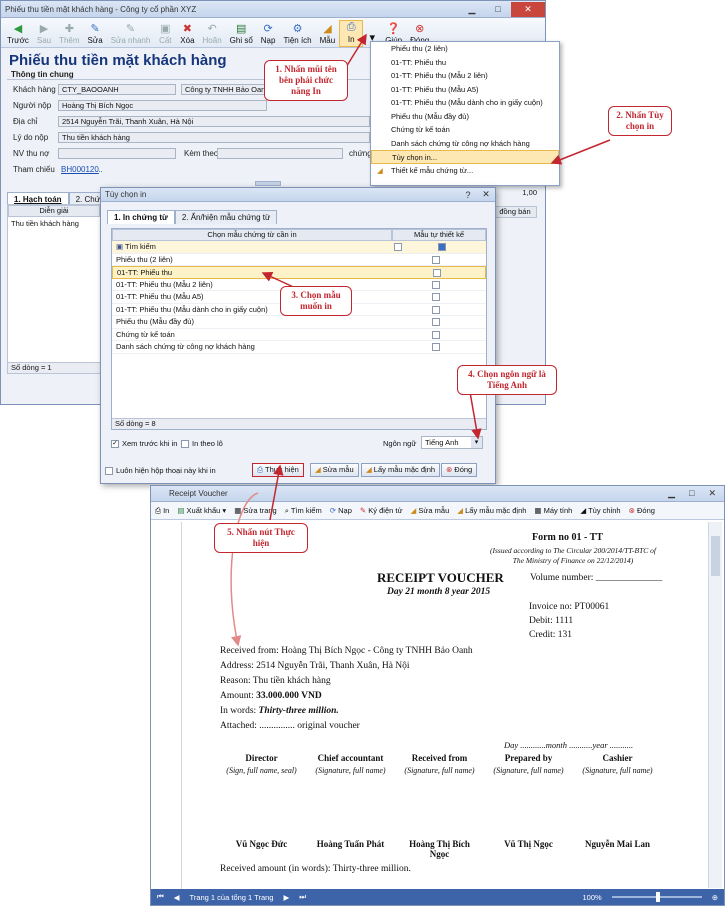 This screenshot has height=906, width=725. I want to click on close-icon: ⊗, so click(449, 469).